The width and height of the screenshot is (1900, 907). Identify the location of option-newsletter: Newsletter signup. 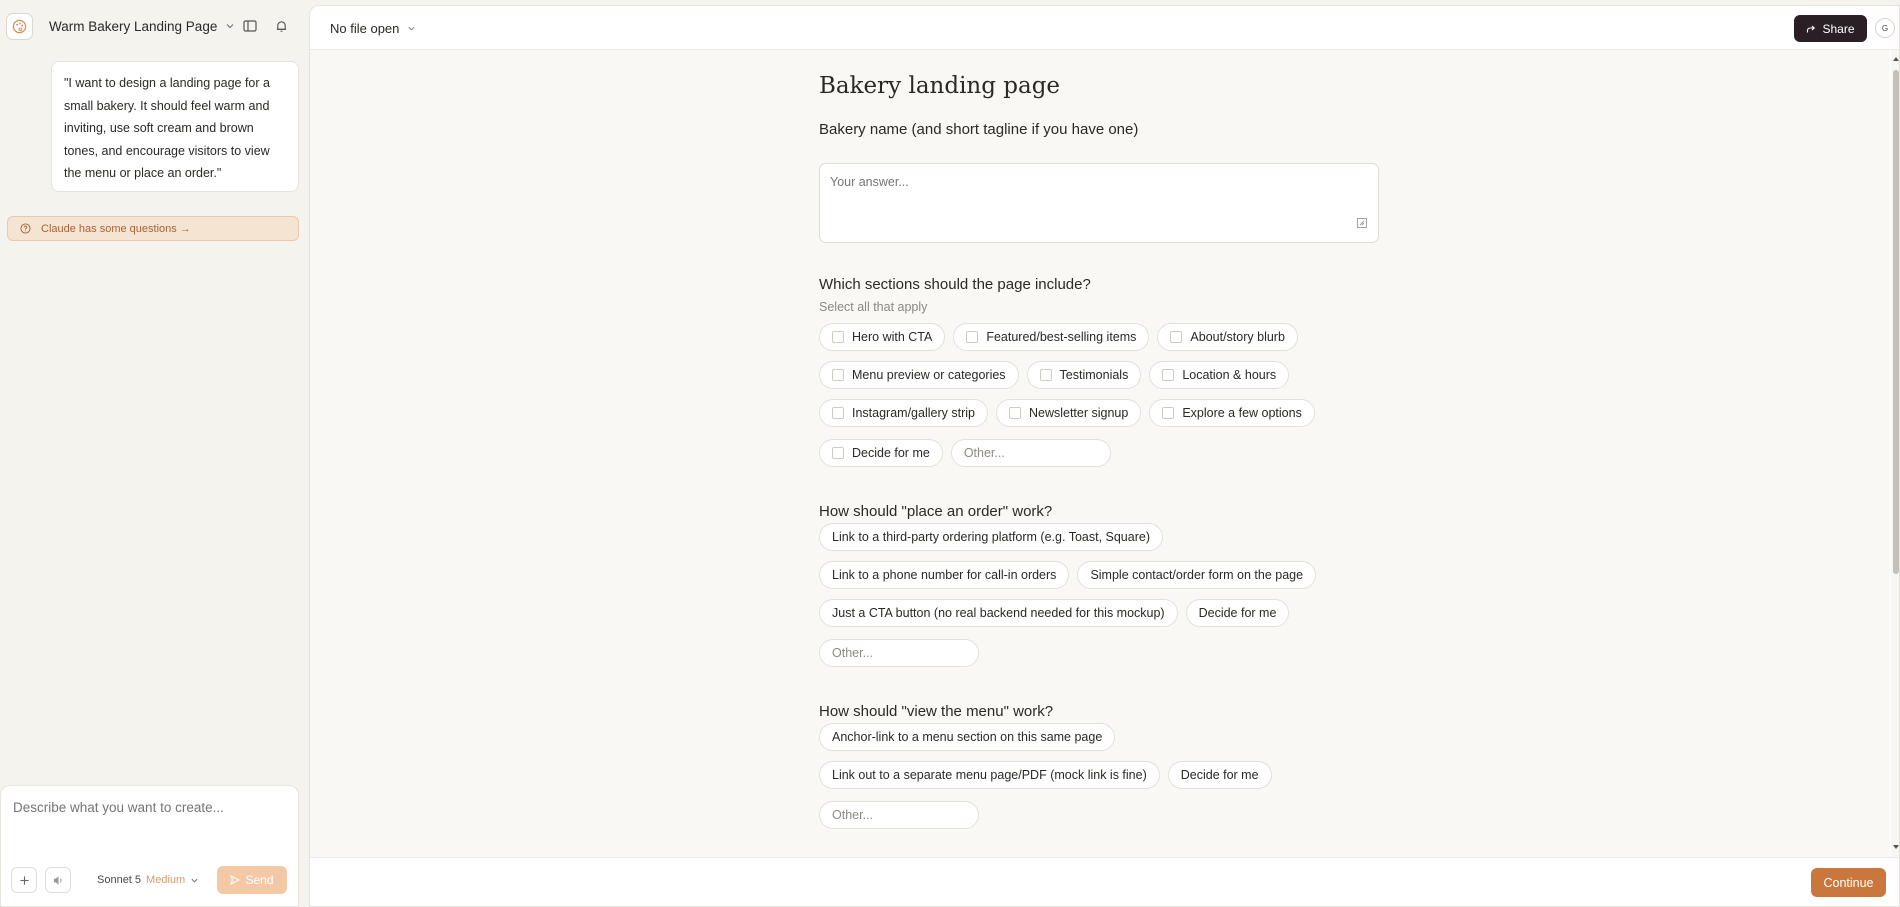
(1068, 413).